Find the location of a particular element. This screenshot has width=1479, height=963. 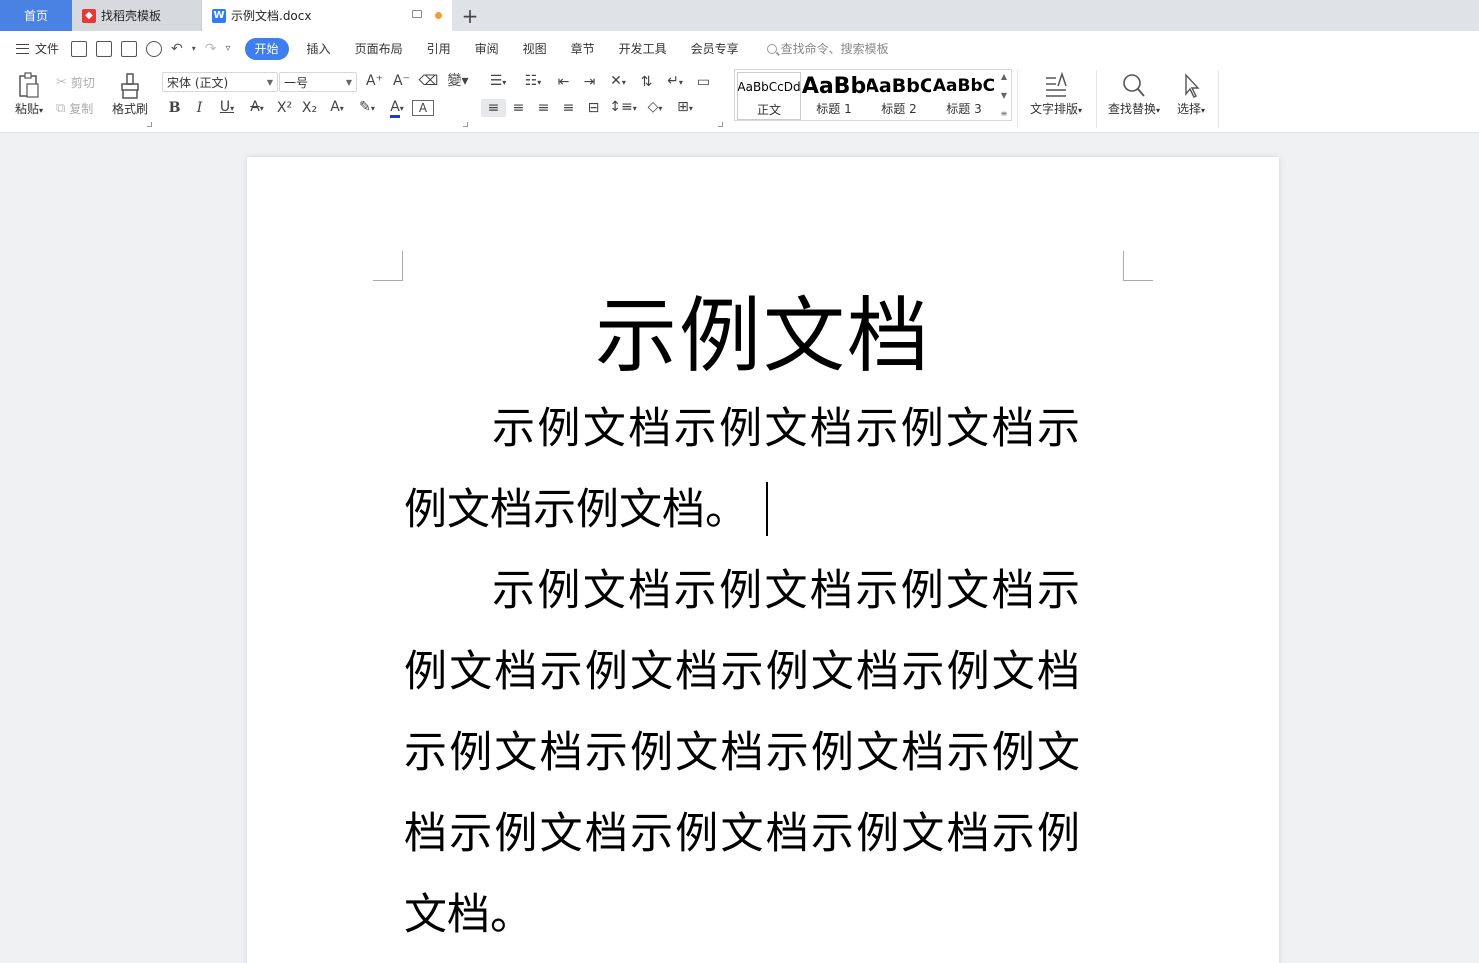

cut-button: ✂ 剪切 is located at coordinates (75, 82).